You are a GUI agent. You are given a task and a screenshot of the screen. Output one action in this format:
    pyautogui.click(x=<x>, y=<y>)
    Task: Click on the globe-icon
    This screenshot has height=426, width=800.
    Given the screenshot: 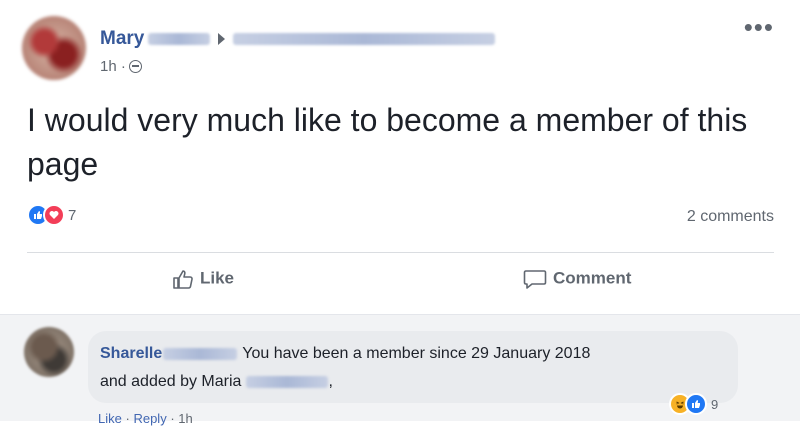 What is the action you would take?
    pyautogui.click(x=135, y=66)
    